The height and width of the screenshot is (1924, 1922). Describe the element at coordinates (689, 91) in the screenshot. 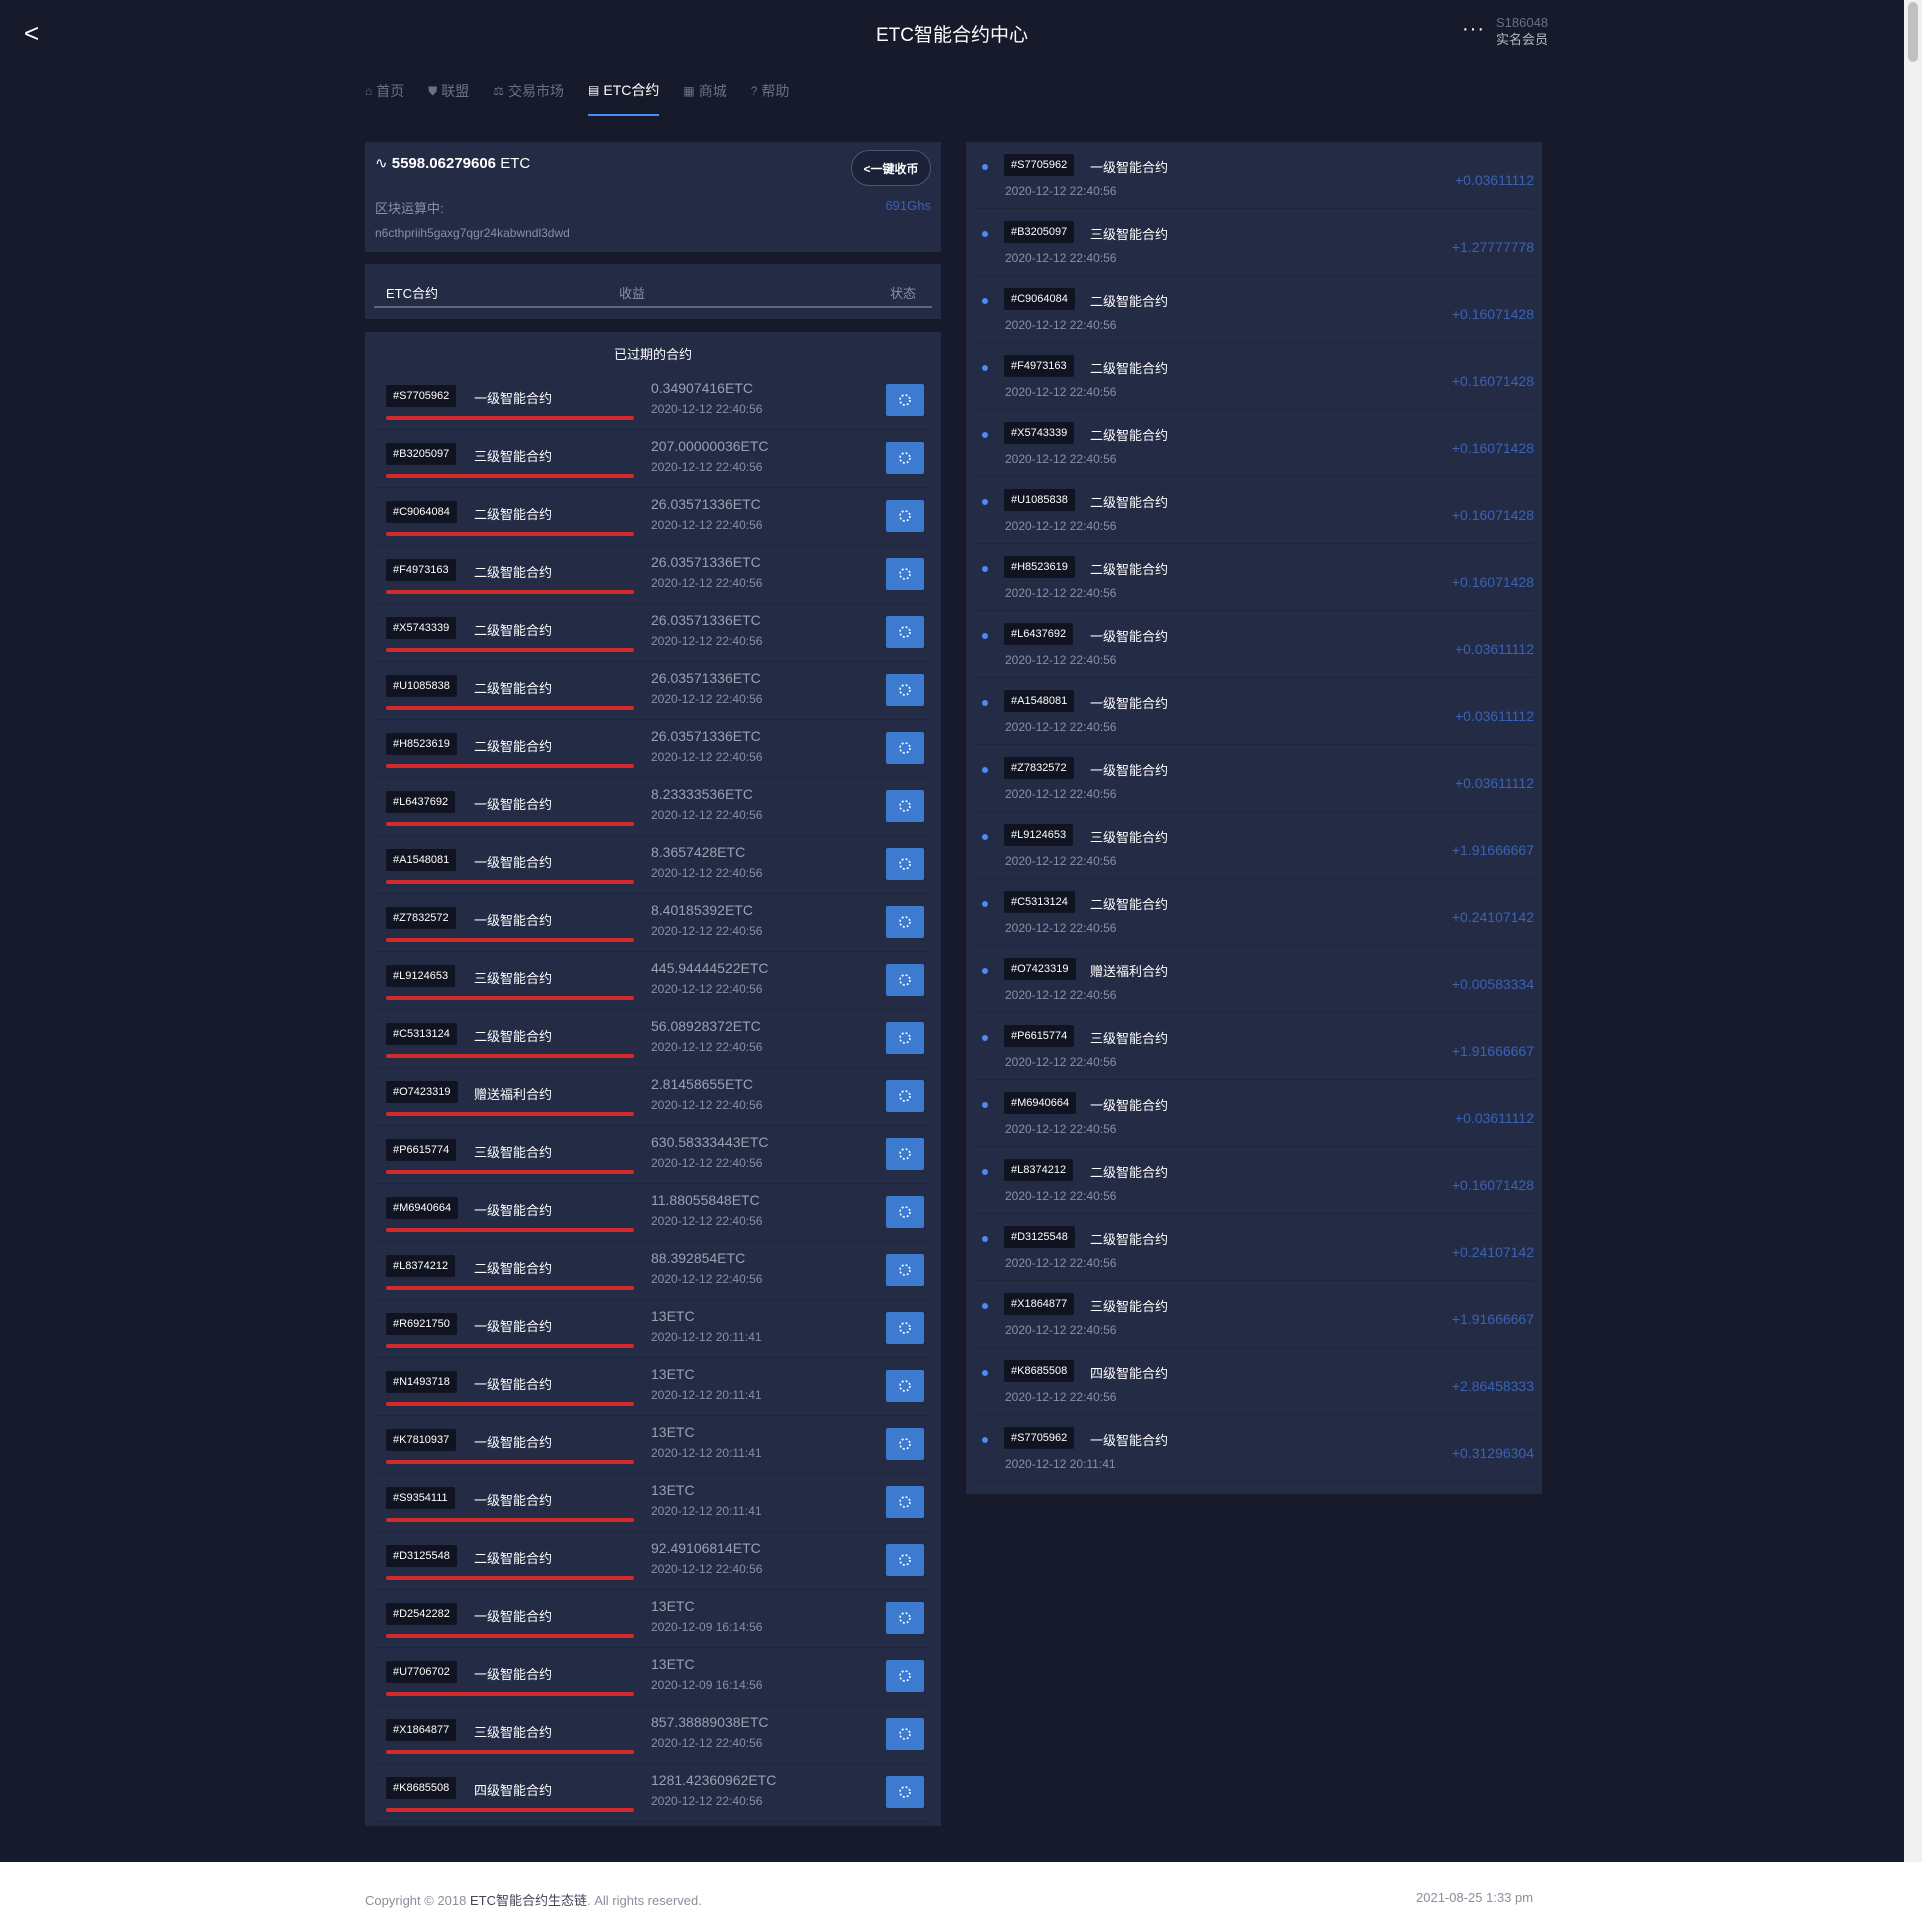

I see `tab-icon: ▦` at that location.